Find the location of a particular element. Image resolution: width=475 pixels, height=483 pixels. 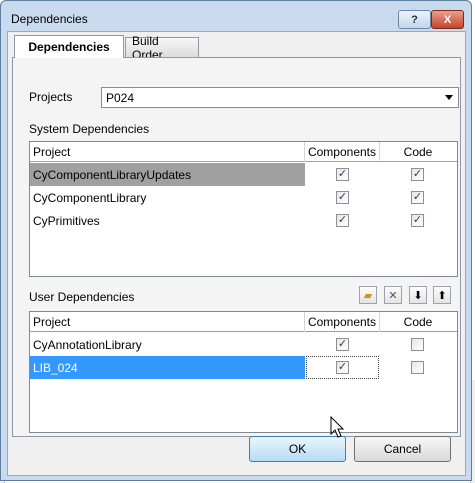

help-icon: ? is located at coordinates (414, 19).